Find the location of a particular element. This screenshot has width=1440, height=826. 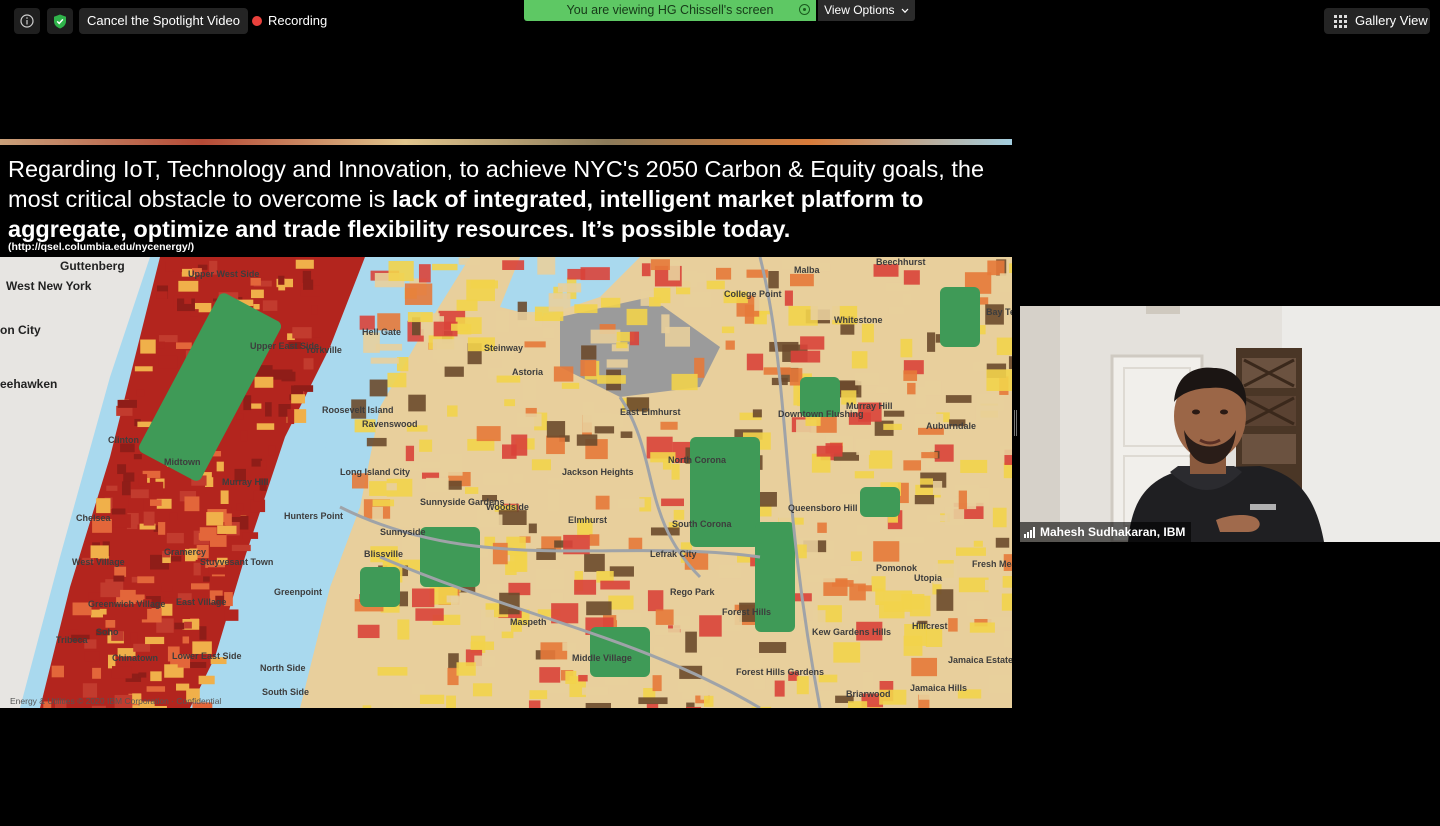

map-place-label: Auburndale is located at coordinates (951, 426).